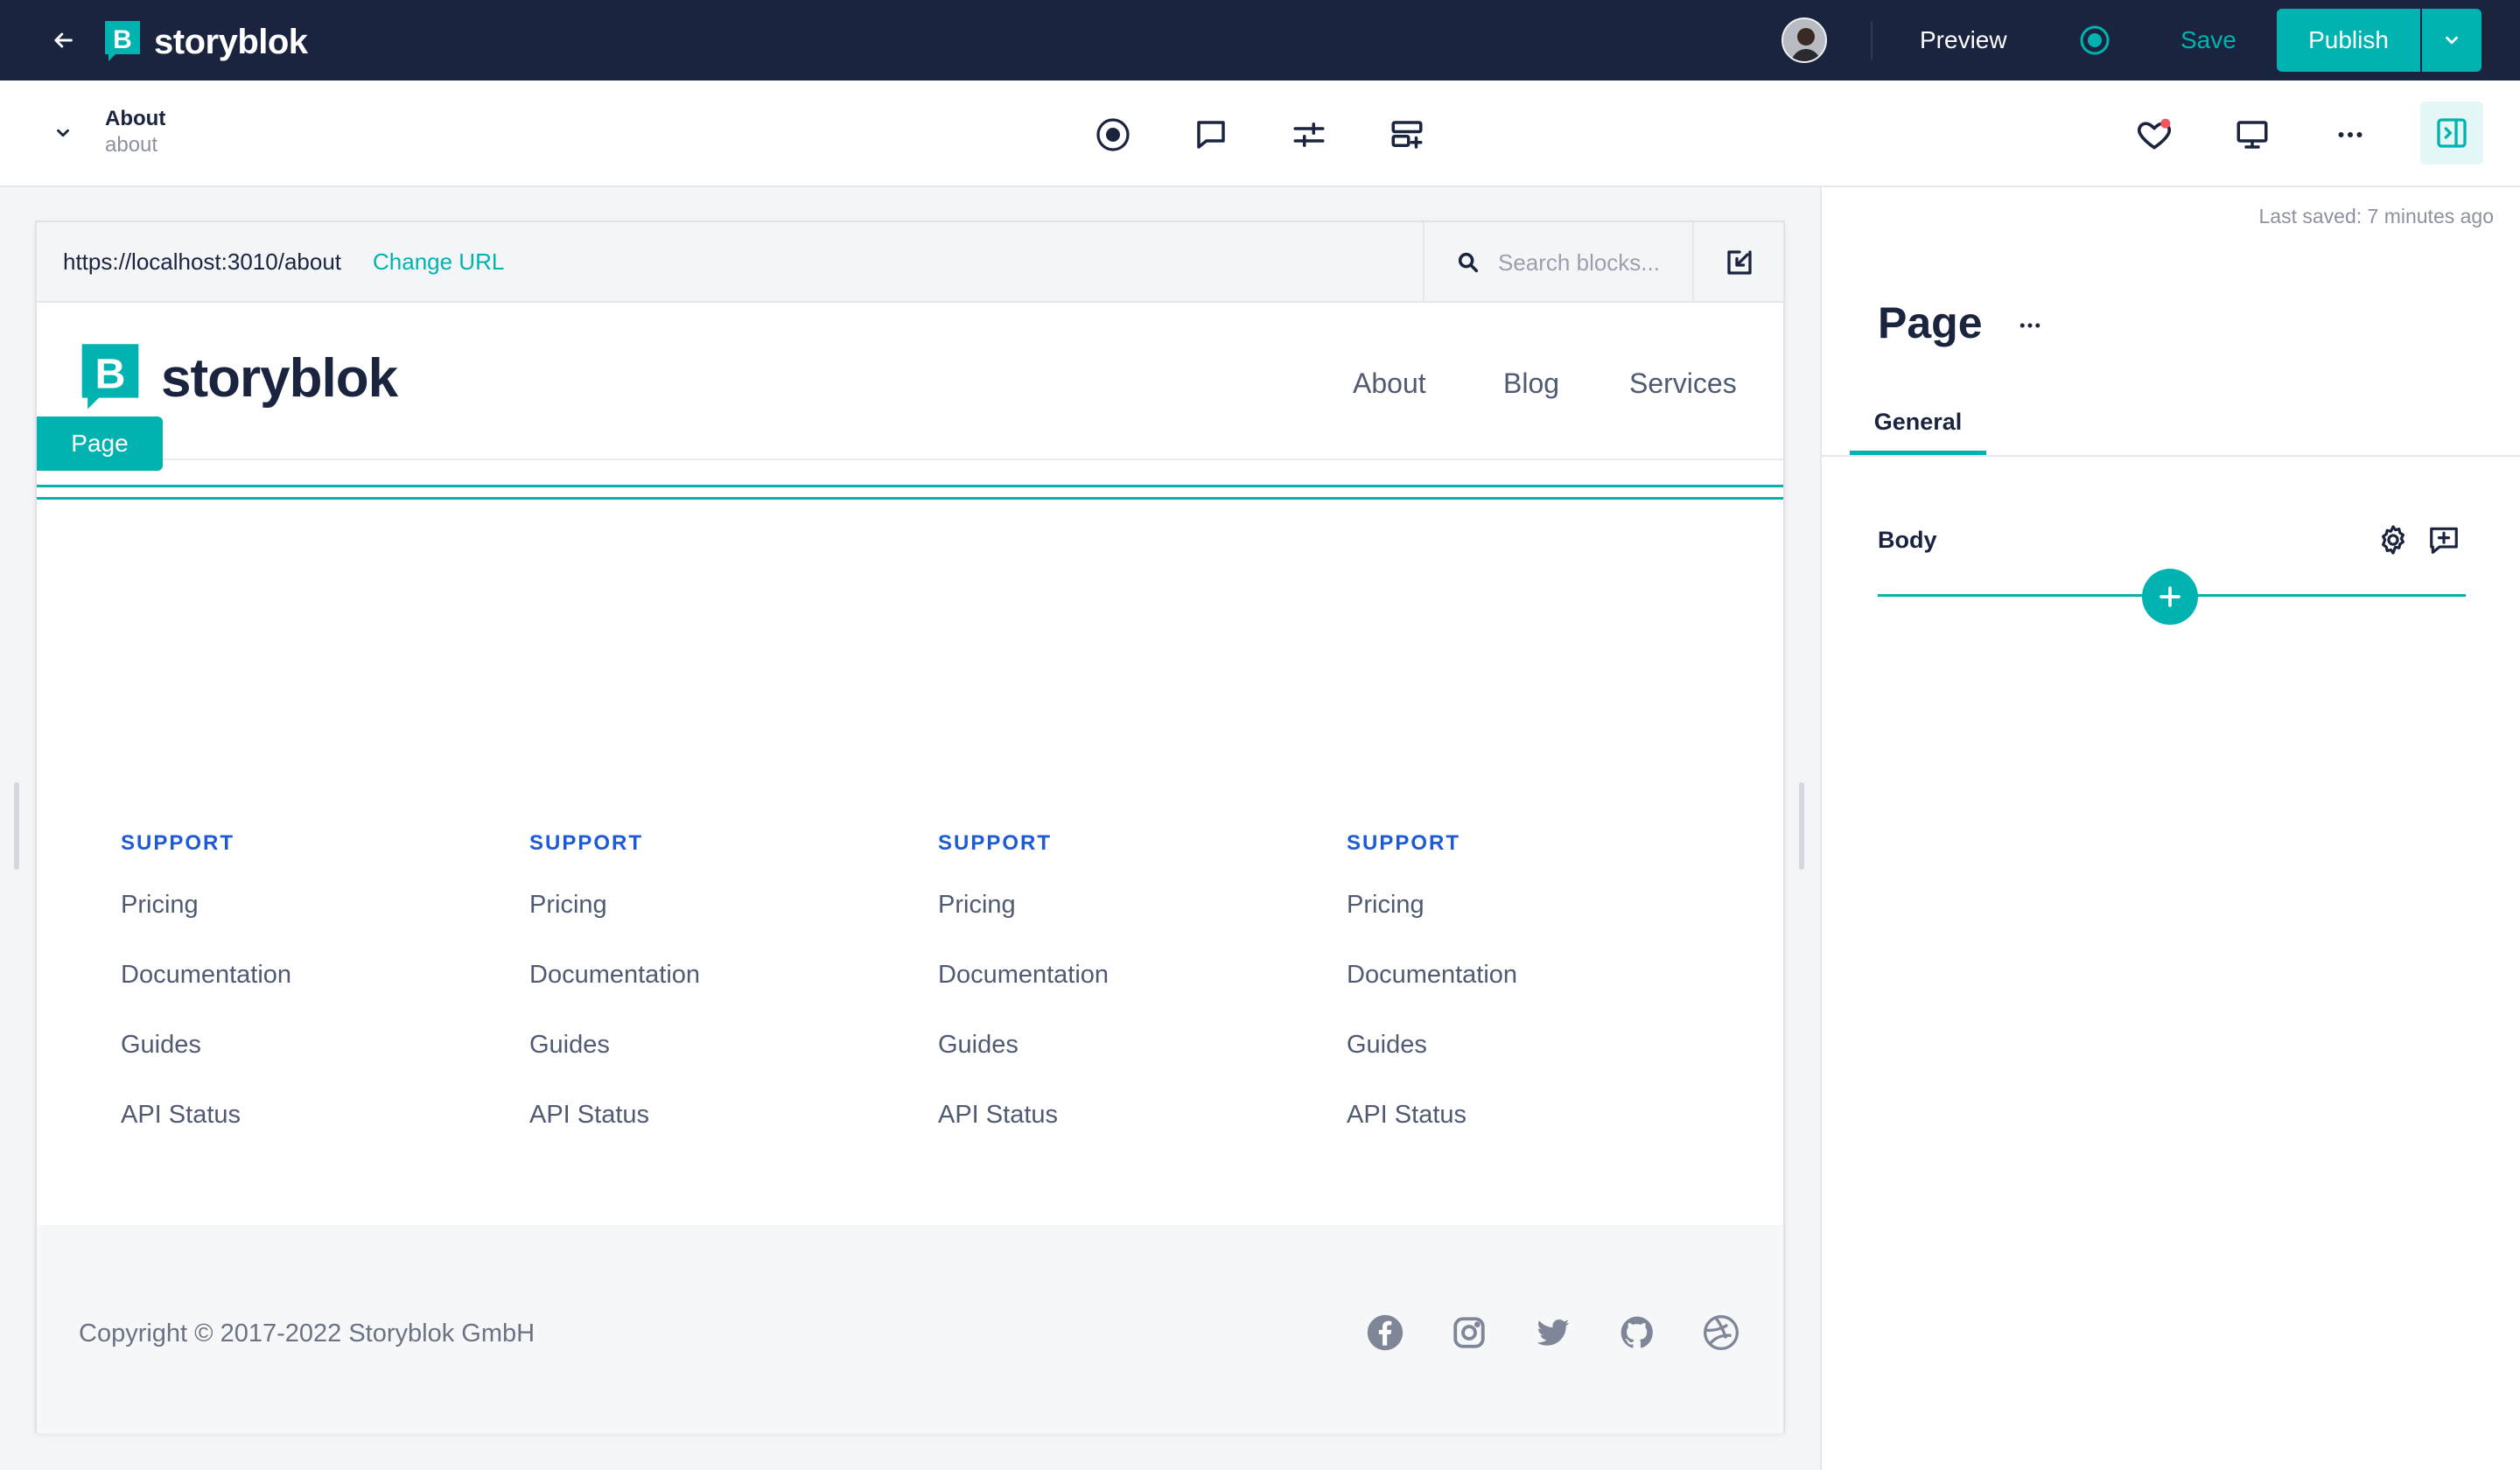 The image size is (2520, 1470). Describe the element at coordinates (16, 826) in the screenshot. I see `left-resize-handle` at that location.